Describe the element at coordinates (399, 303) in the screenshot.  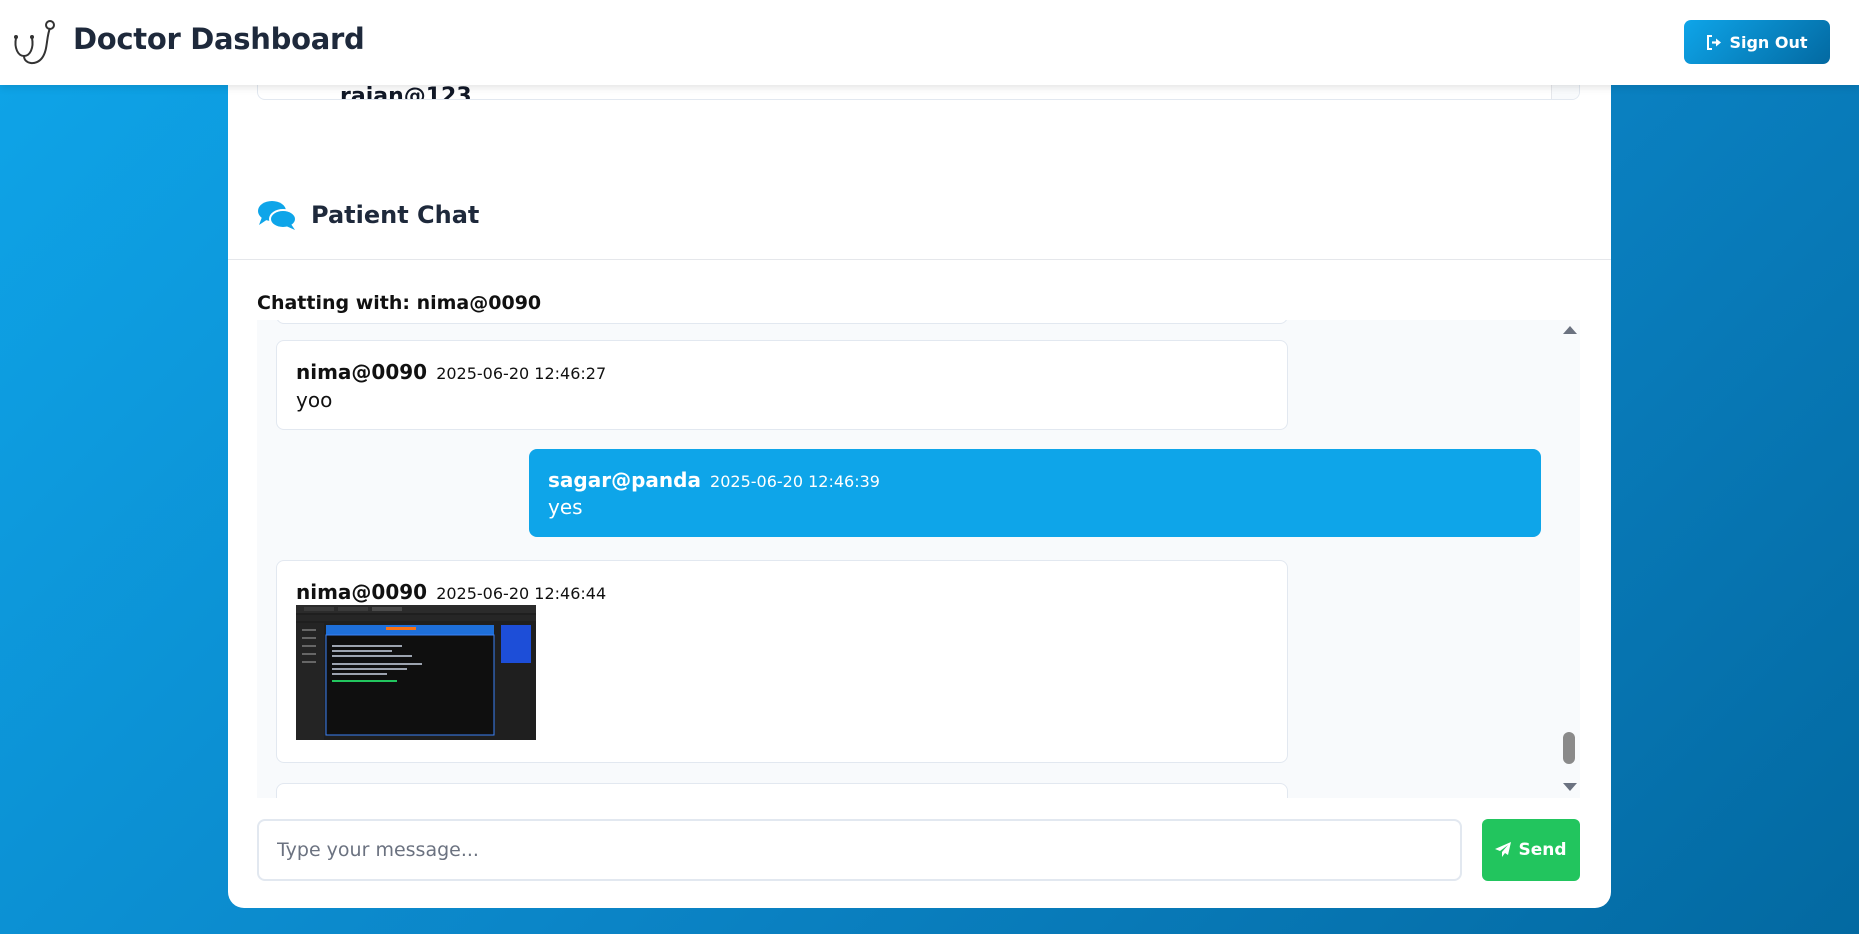
I see `chatting-with-label: Chatting with: nima@0090` at that location.